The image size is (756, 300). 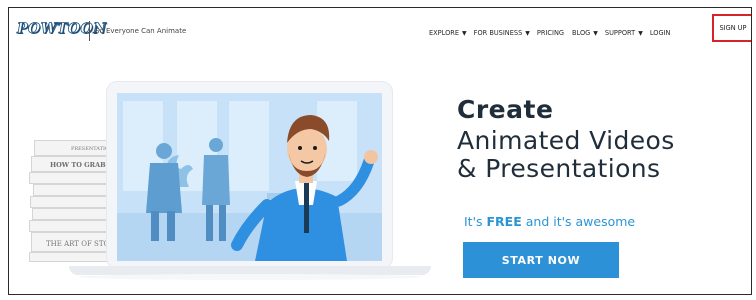 What do you see at coordinates (566, 140) in the screenshot?
I see `hero-title-line1: Animated Videos` at bounding box center [566, 140].